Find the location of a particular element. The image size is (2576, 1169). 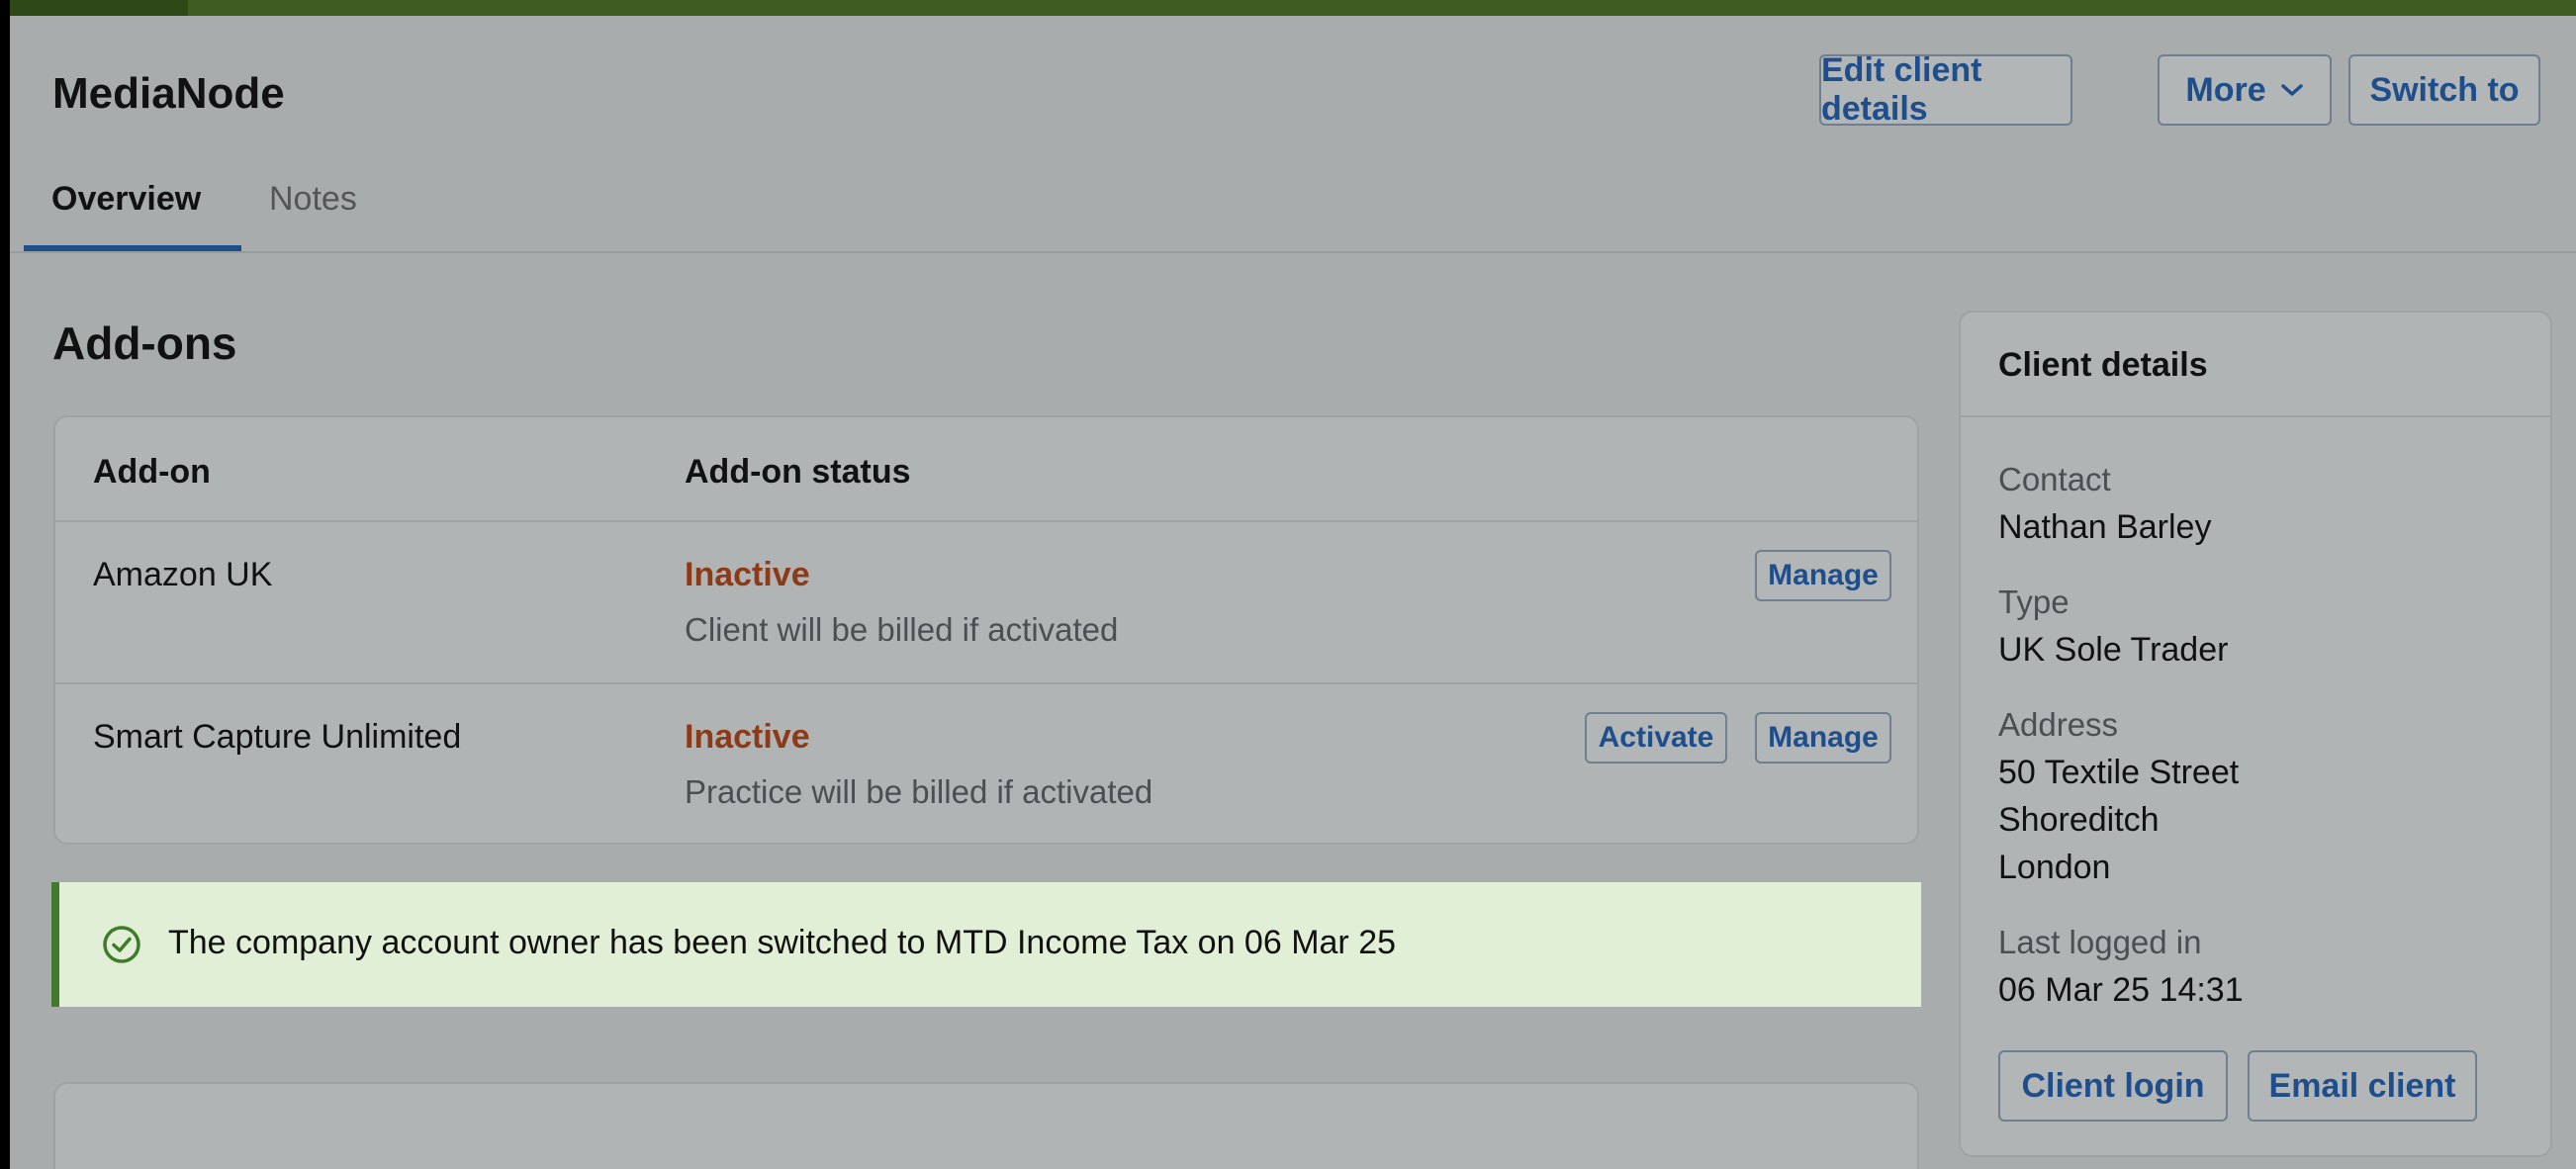

check-circle-icon is located at coordinates (121, 944).